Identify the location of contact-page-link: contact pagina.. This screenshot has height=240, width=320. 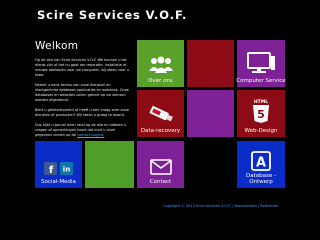
(90, 135).